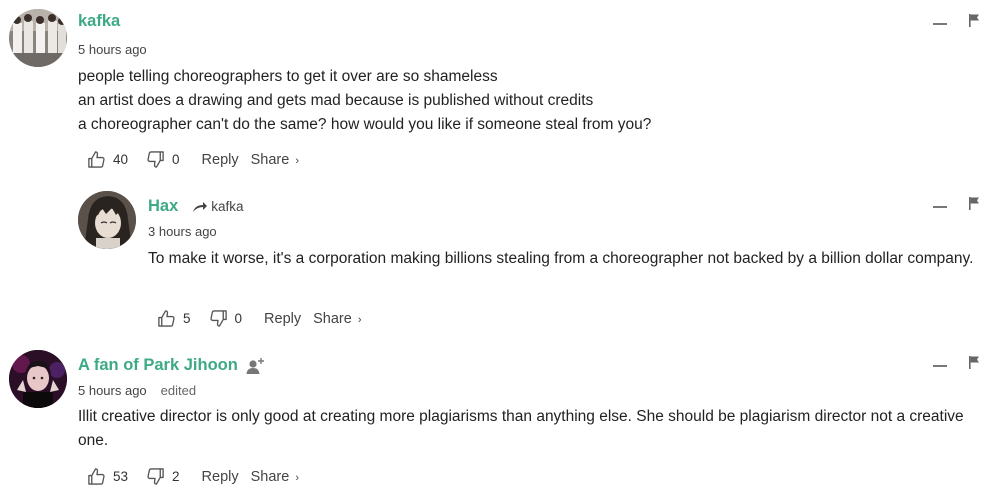 Image resolution: width=992 pixels, height=493 pixels. I want to click on upvote-button: 5, so click(174, 318).